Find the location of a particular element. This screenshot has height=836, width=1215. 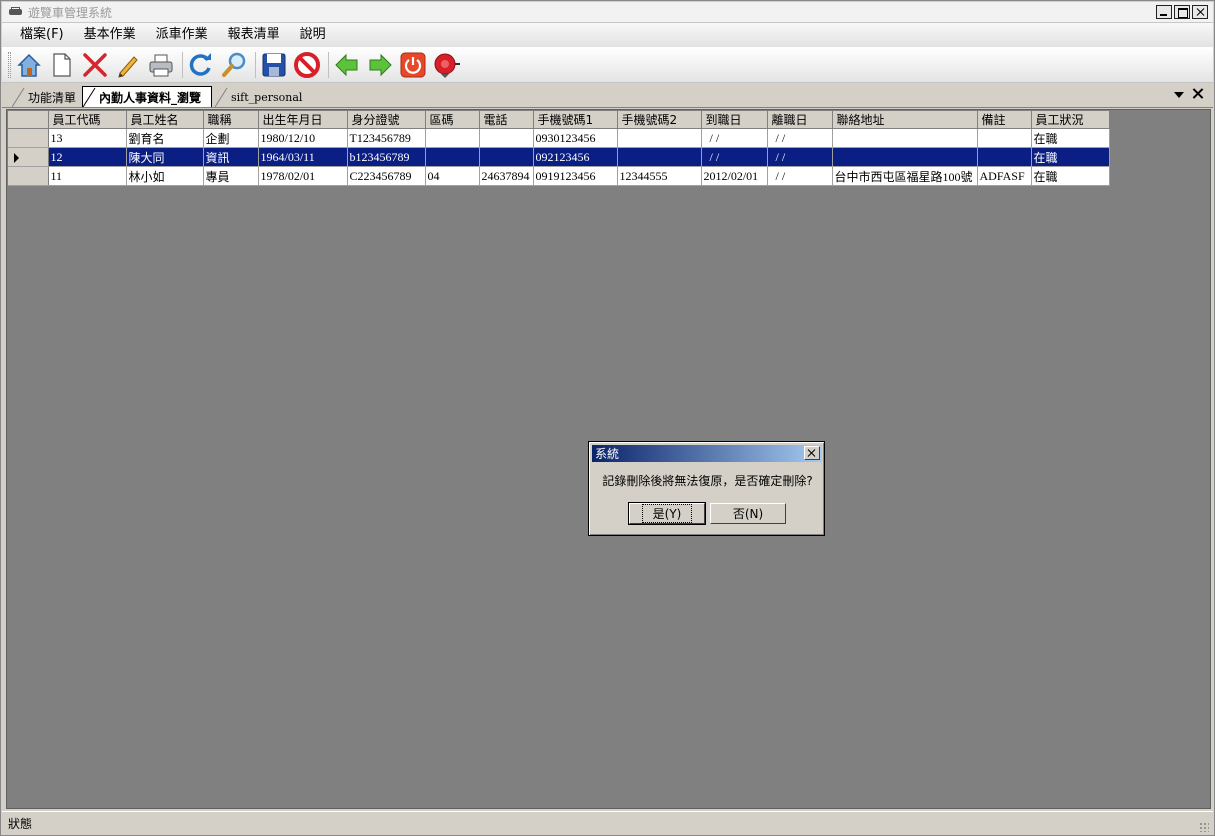

print-icon is located at coordinates (161, 65).